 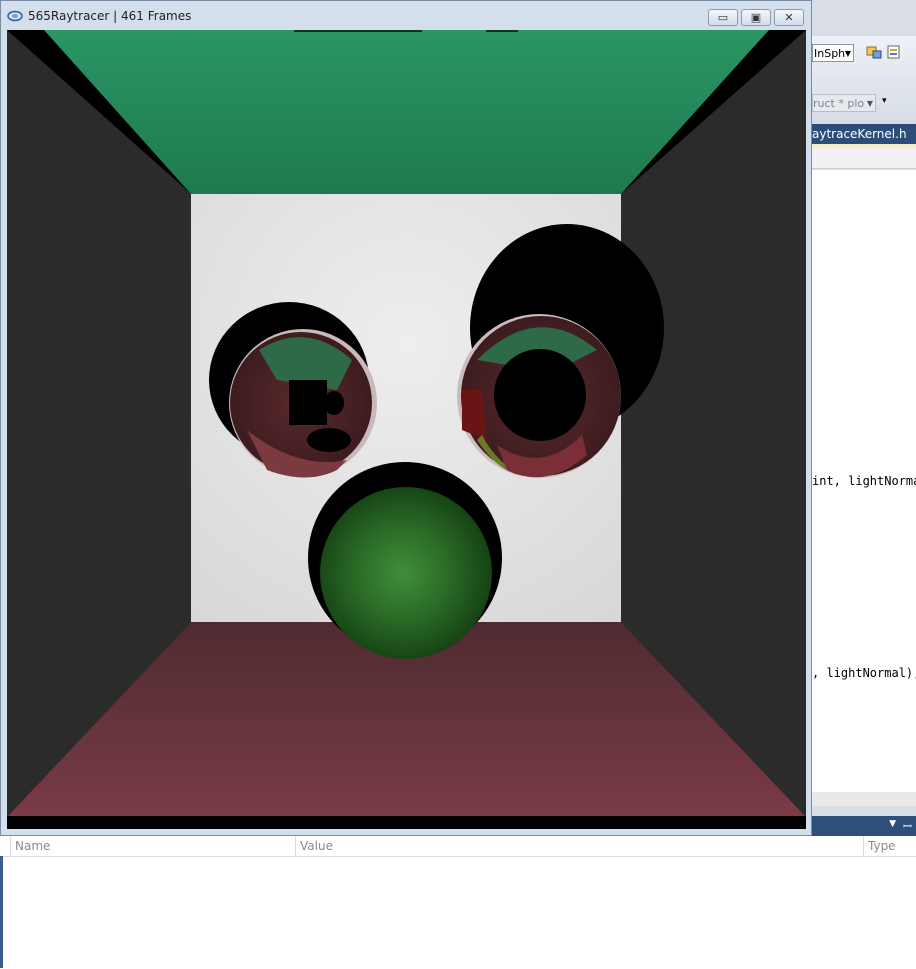 What do you see at coordinates (907, 826) in the screenshot?
I see `pin-icon: ꟷ` at bounding box center [907, 826].